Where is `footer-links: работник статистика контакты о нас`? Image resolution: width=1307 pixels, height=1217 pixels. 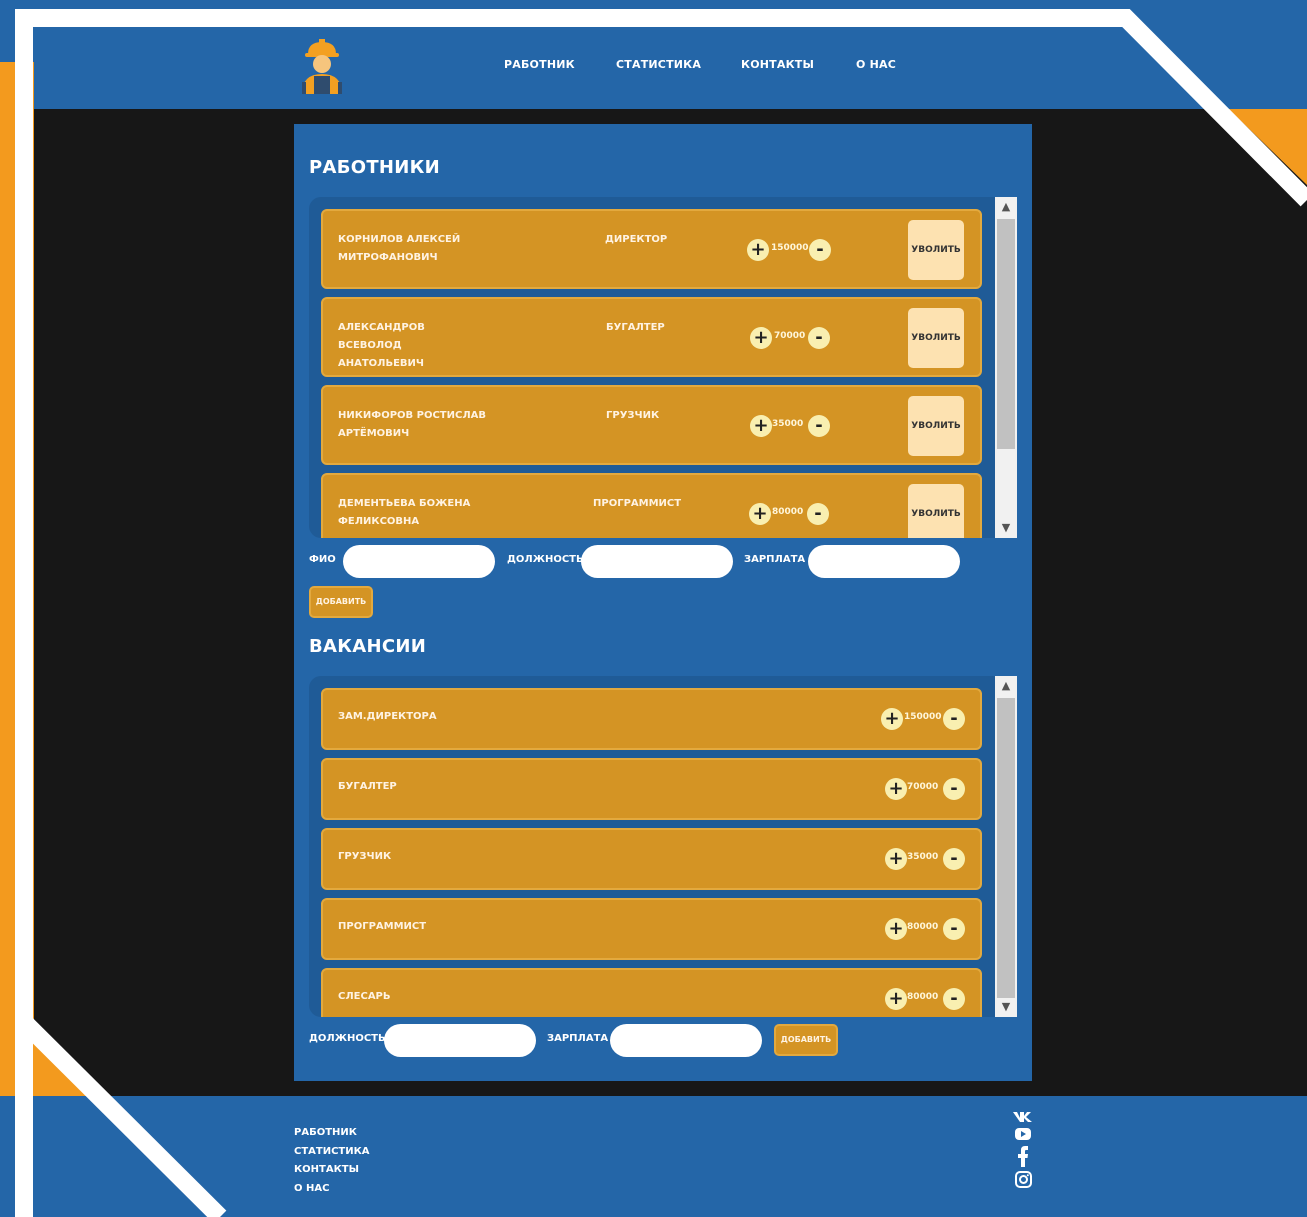 footer-links: работник статистика контакты о нас is located at coordinates (332, 1161).